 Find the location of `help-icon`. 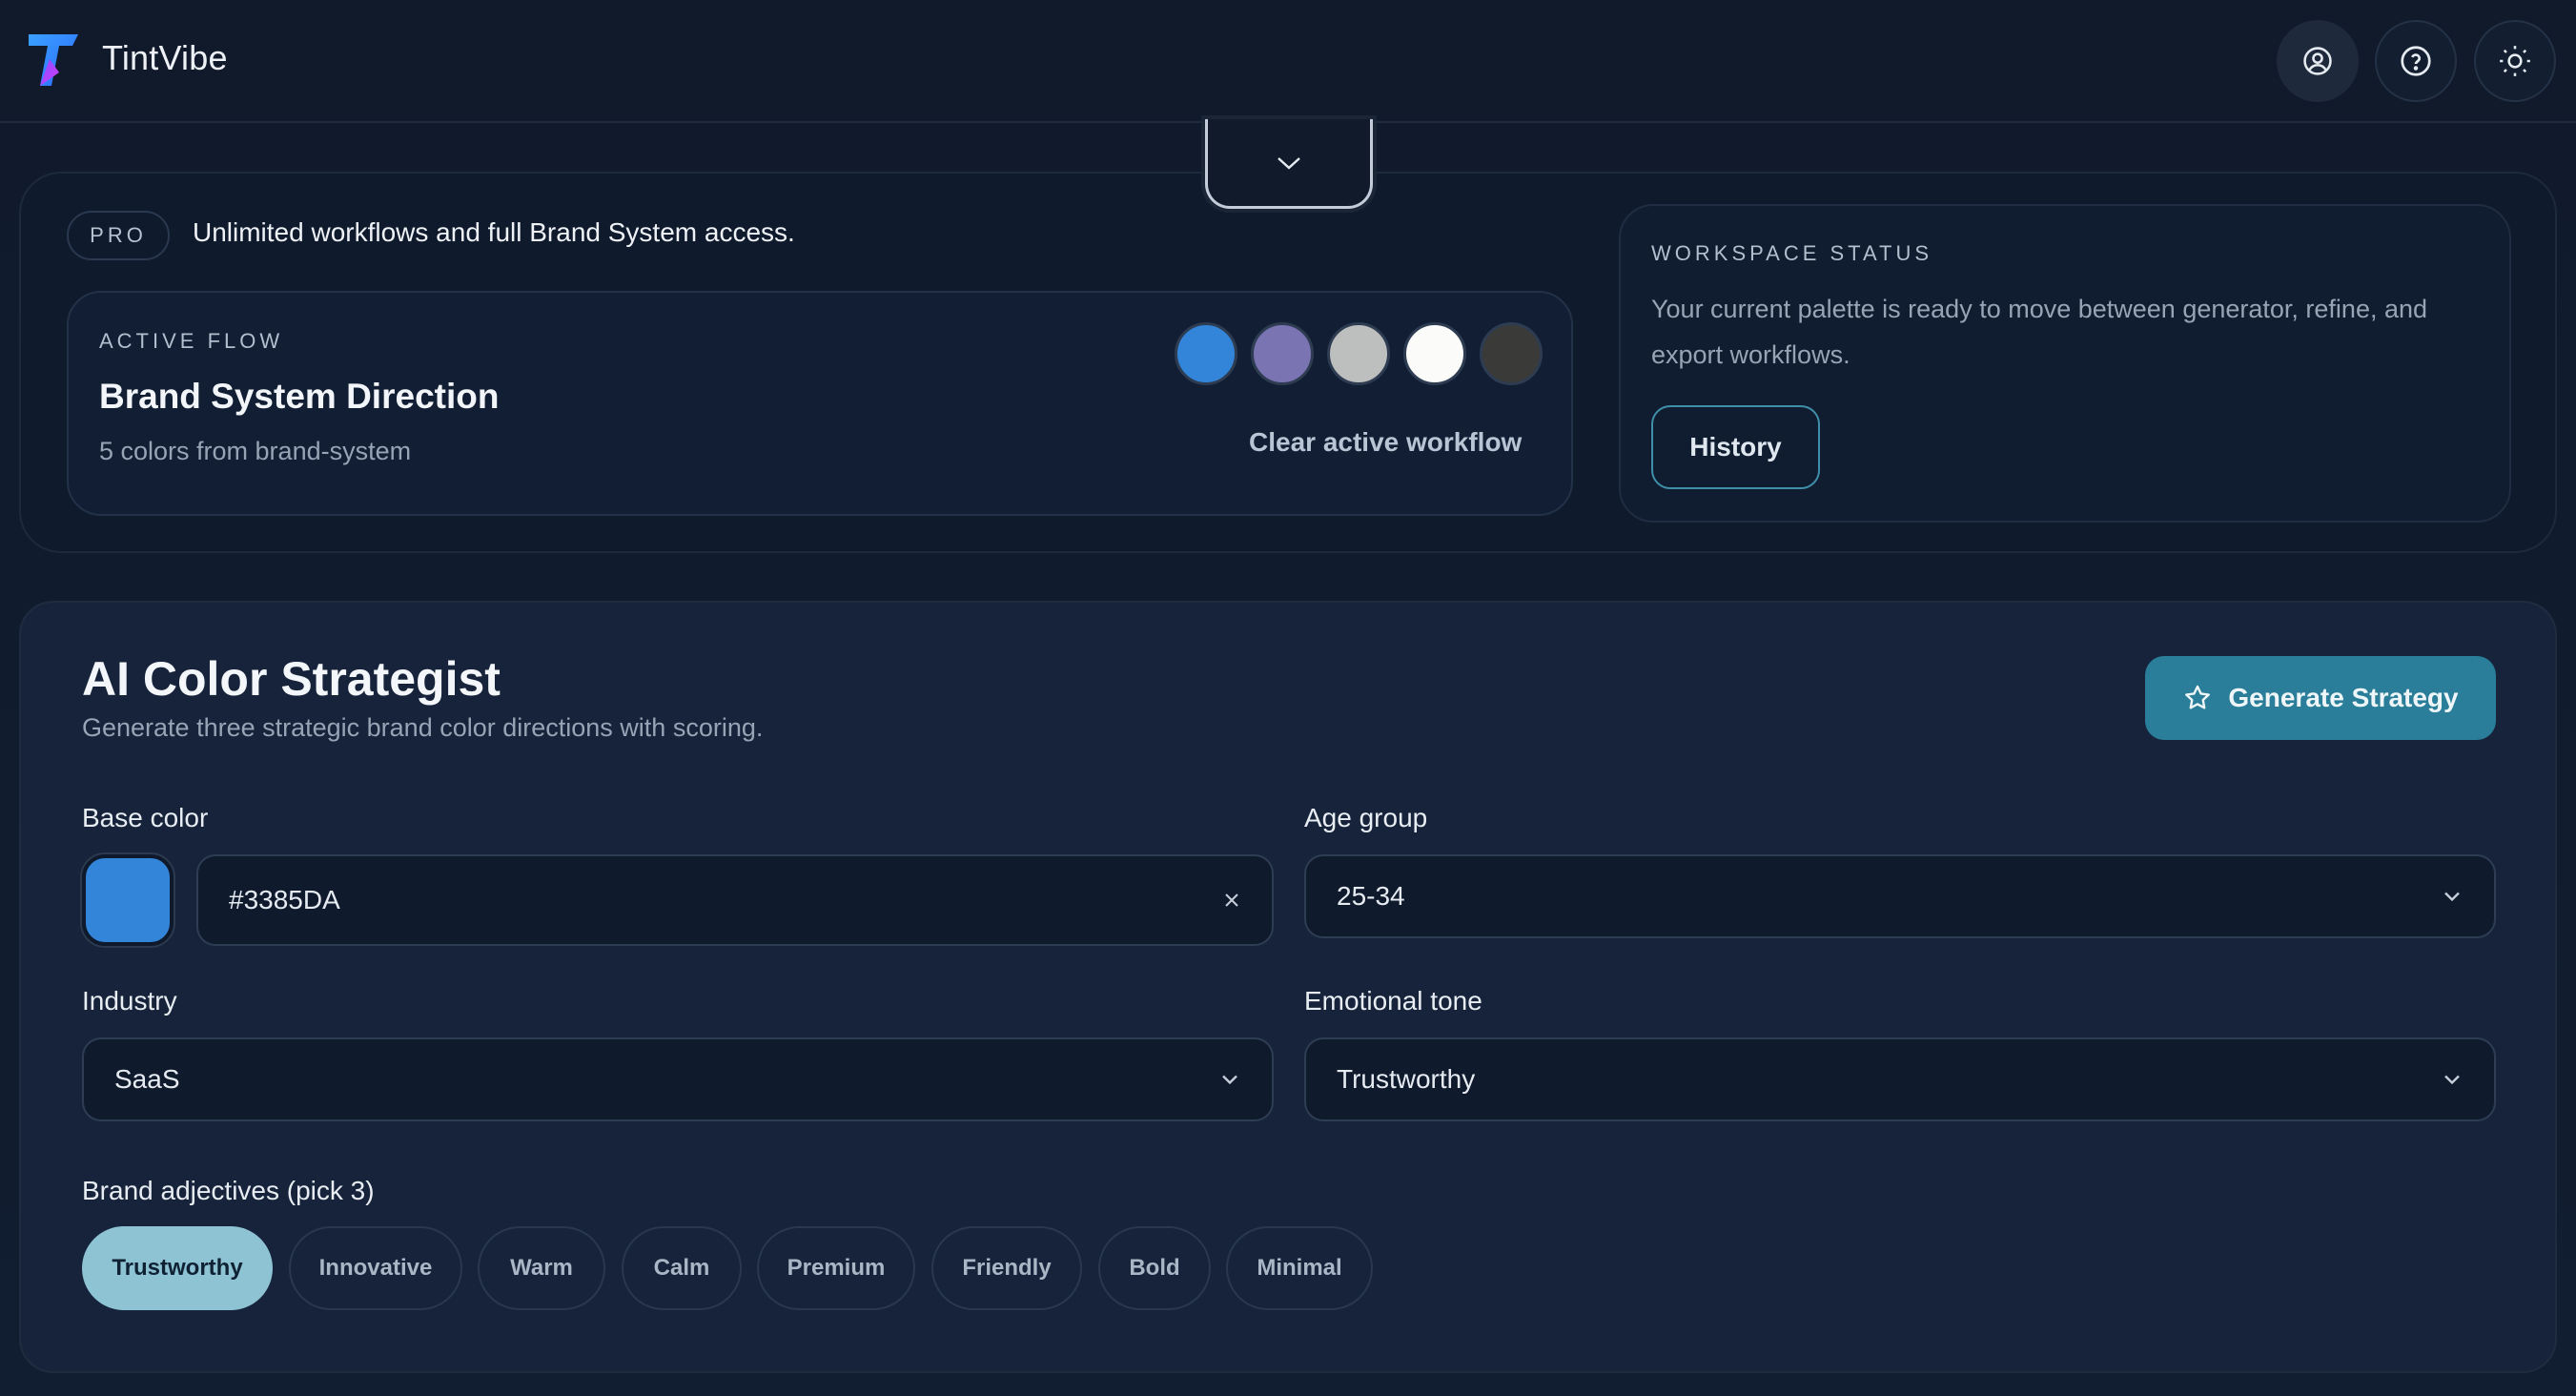

help-icon is located at coordinates (2416, 61).